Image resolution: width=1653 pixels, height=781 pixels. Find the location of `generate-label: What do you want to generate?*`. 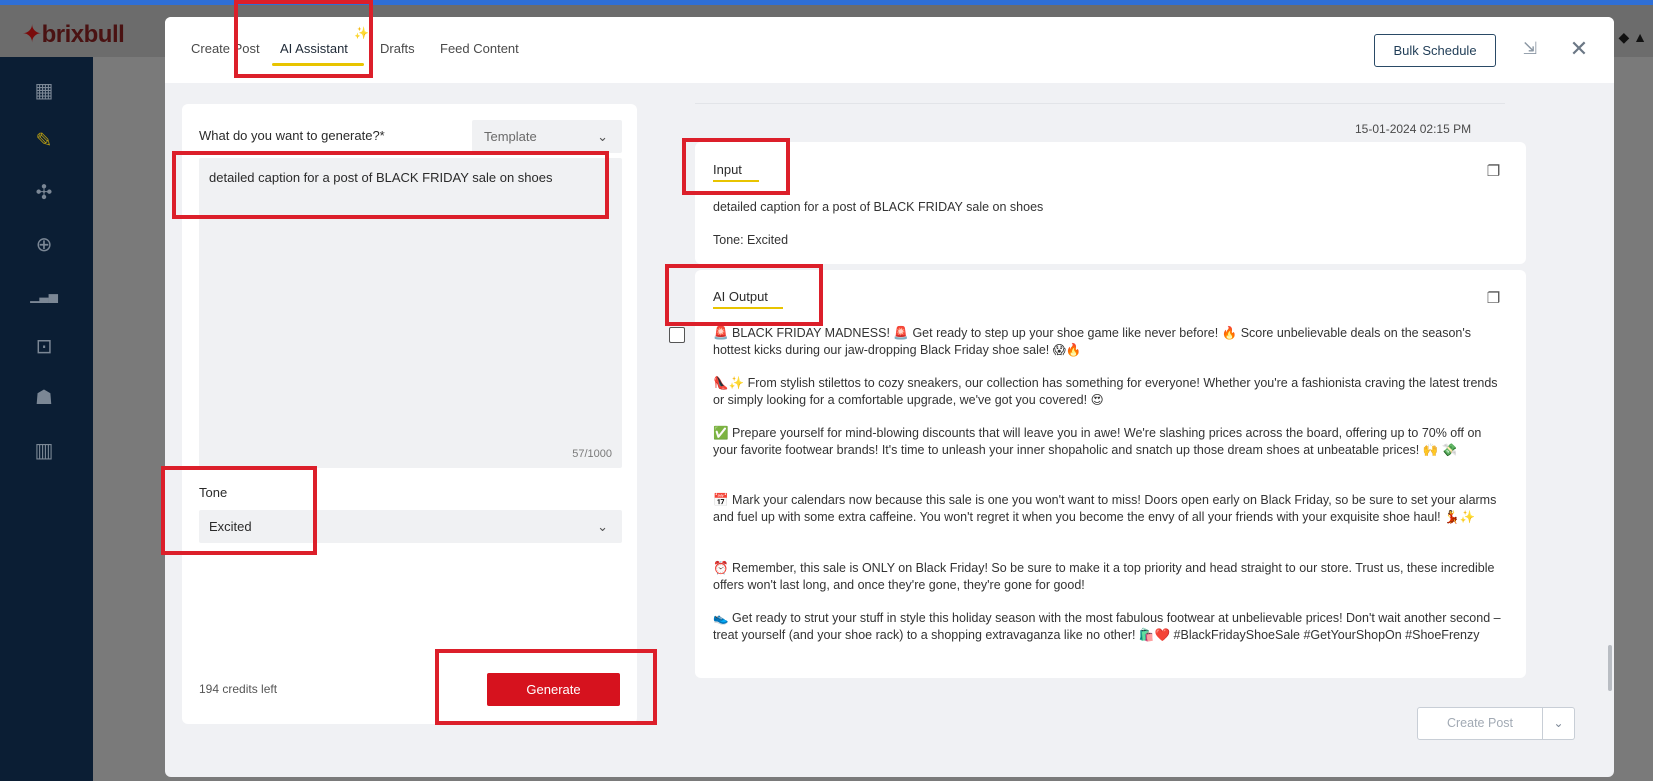

generate-label: What do you want to generate?* is located at coordinates (292, 135).